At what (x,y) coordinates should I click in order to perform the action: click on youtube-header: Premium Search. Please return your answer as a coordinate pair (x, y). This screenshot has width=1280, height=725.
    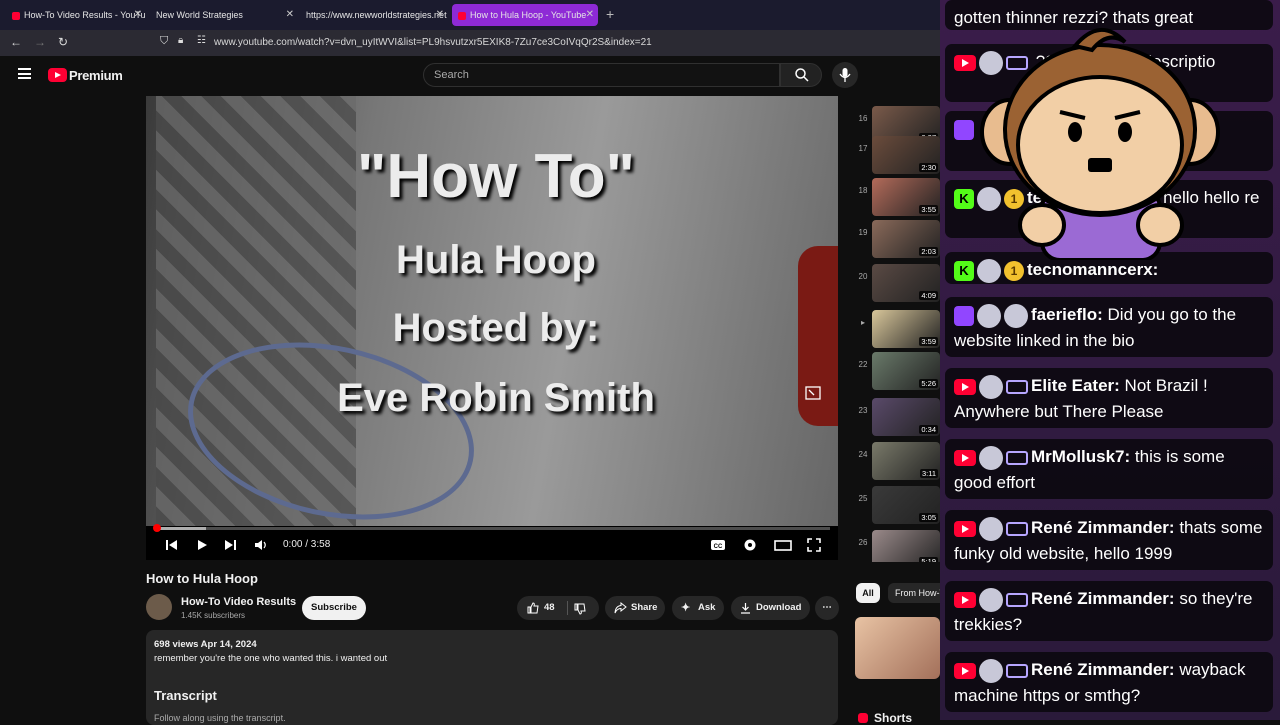
    Looking at the image, I should click on (470, 76).